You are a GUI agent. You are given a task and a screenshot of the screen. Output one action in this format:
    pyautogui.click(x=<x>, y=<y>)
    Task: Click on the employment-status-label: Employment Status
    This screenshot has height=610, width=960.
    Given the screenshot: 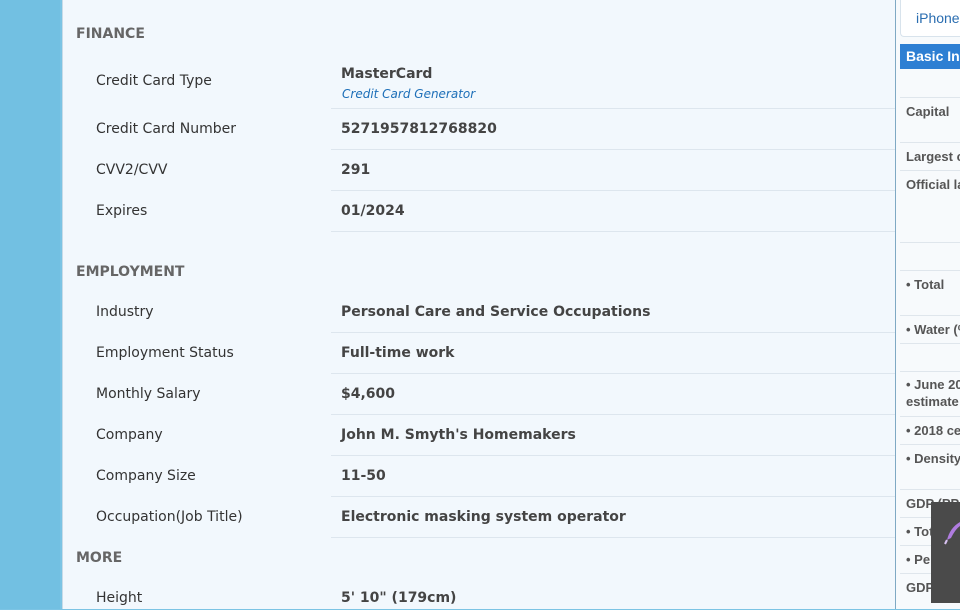 What is the action you would take?
    pyautogui.click(x=165, y=353)
    